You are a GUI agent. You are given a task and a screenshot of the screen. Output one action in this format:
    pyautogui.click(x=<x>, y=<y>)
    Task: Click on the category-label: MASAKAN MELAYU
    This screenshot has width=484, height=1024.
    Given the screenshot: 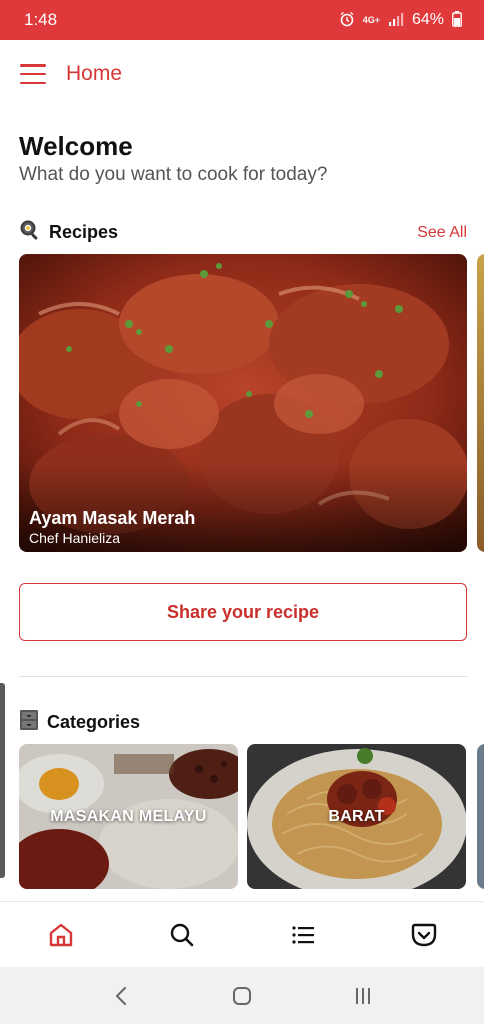 What is the action you would take?
    pyautogui.click(x=128, y=816)
    